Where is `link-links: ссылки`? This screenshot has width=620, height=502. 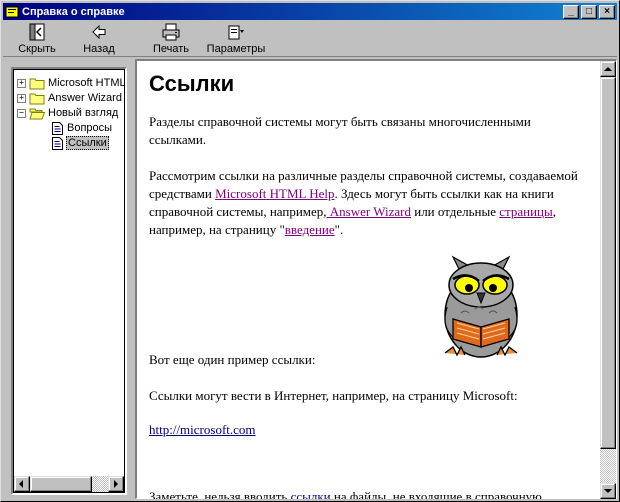
link-links: ссылки is located at coordinates (311, 494).